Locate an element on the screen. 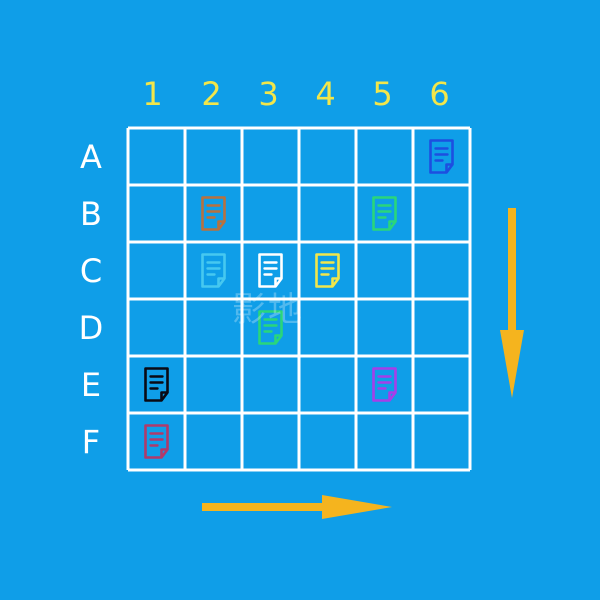  board-cell-f1 is located at coordinates (156, 441).